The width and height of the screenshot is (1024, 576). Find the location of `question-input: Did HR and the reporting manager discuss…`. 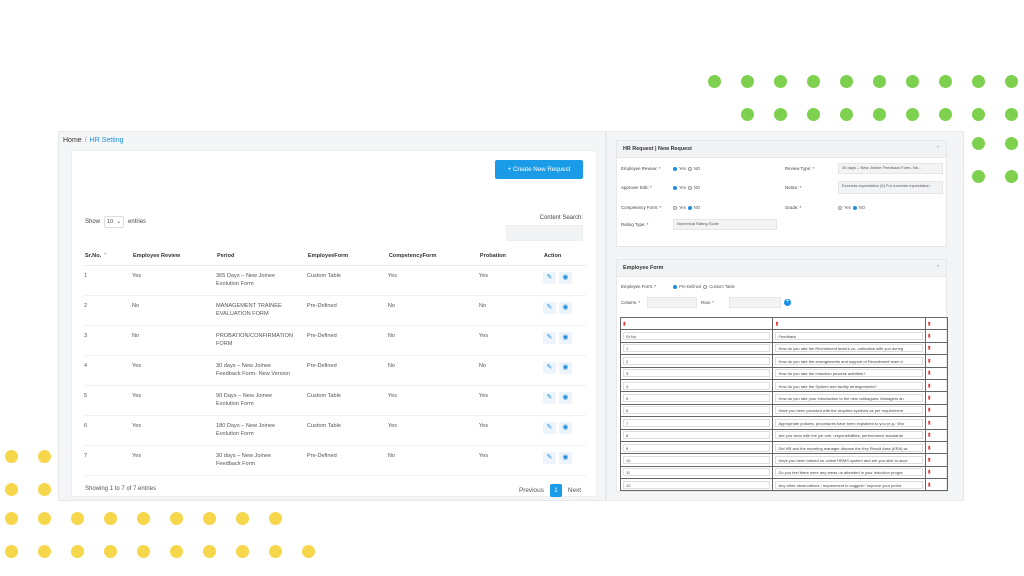

question-input: Did HR and the reporting manager discuss… is located at coordinates (849, 447).